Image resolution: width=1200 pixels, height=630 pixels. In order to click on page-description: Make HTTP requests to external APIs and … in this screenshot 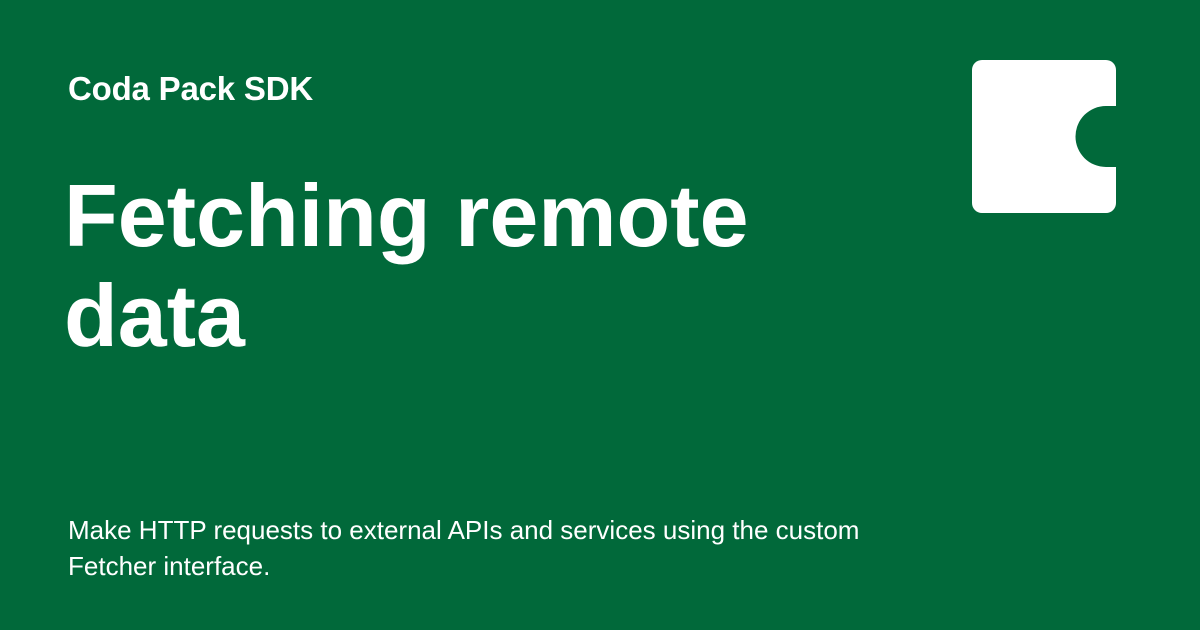, I will do `click(464, 548)`.